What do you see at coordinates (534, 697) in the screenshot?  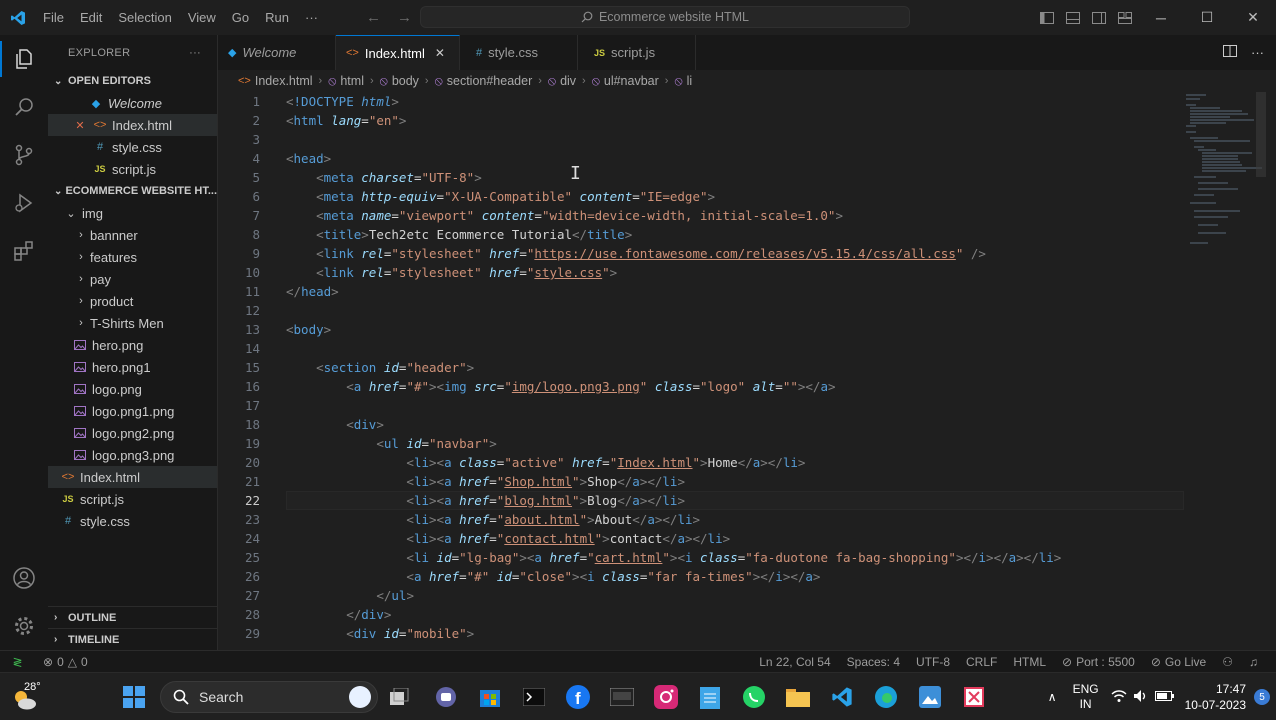 I see `terminal-icon` at bounding box center [534, 697].